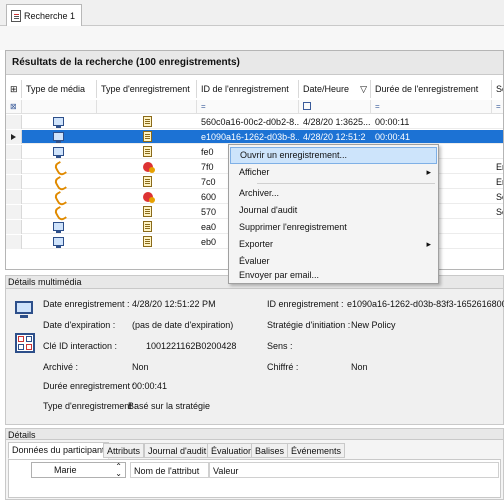  What do you see at coordinates (333, 227) in the screenshot?
I see `menu-item-delete-record: Supprimer l'enregistrement` at bounding box center [333, 227].